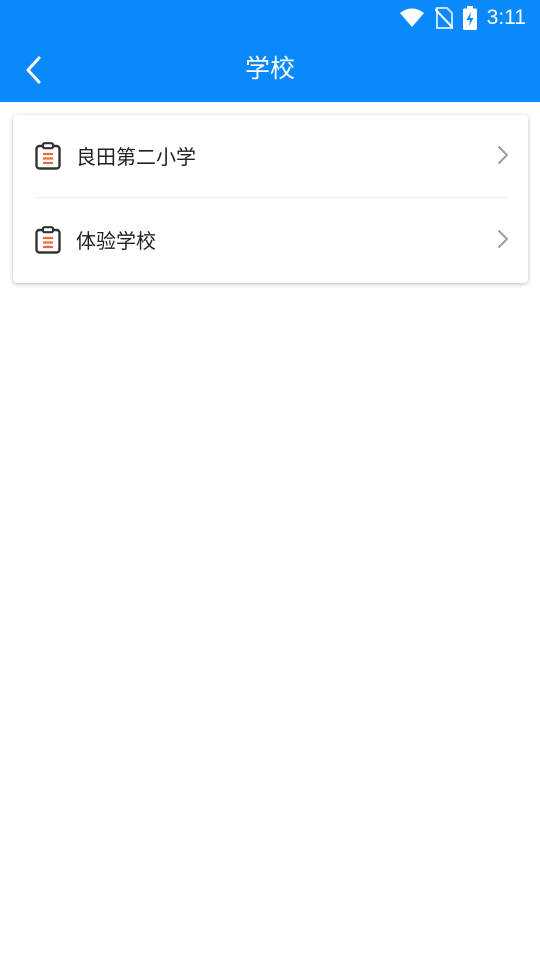  I want to click on app-header: 3:11 学校, so click(270, 51).